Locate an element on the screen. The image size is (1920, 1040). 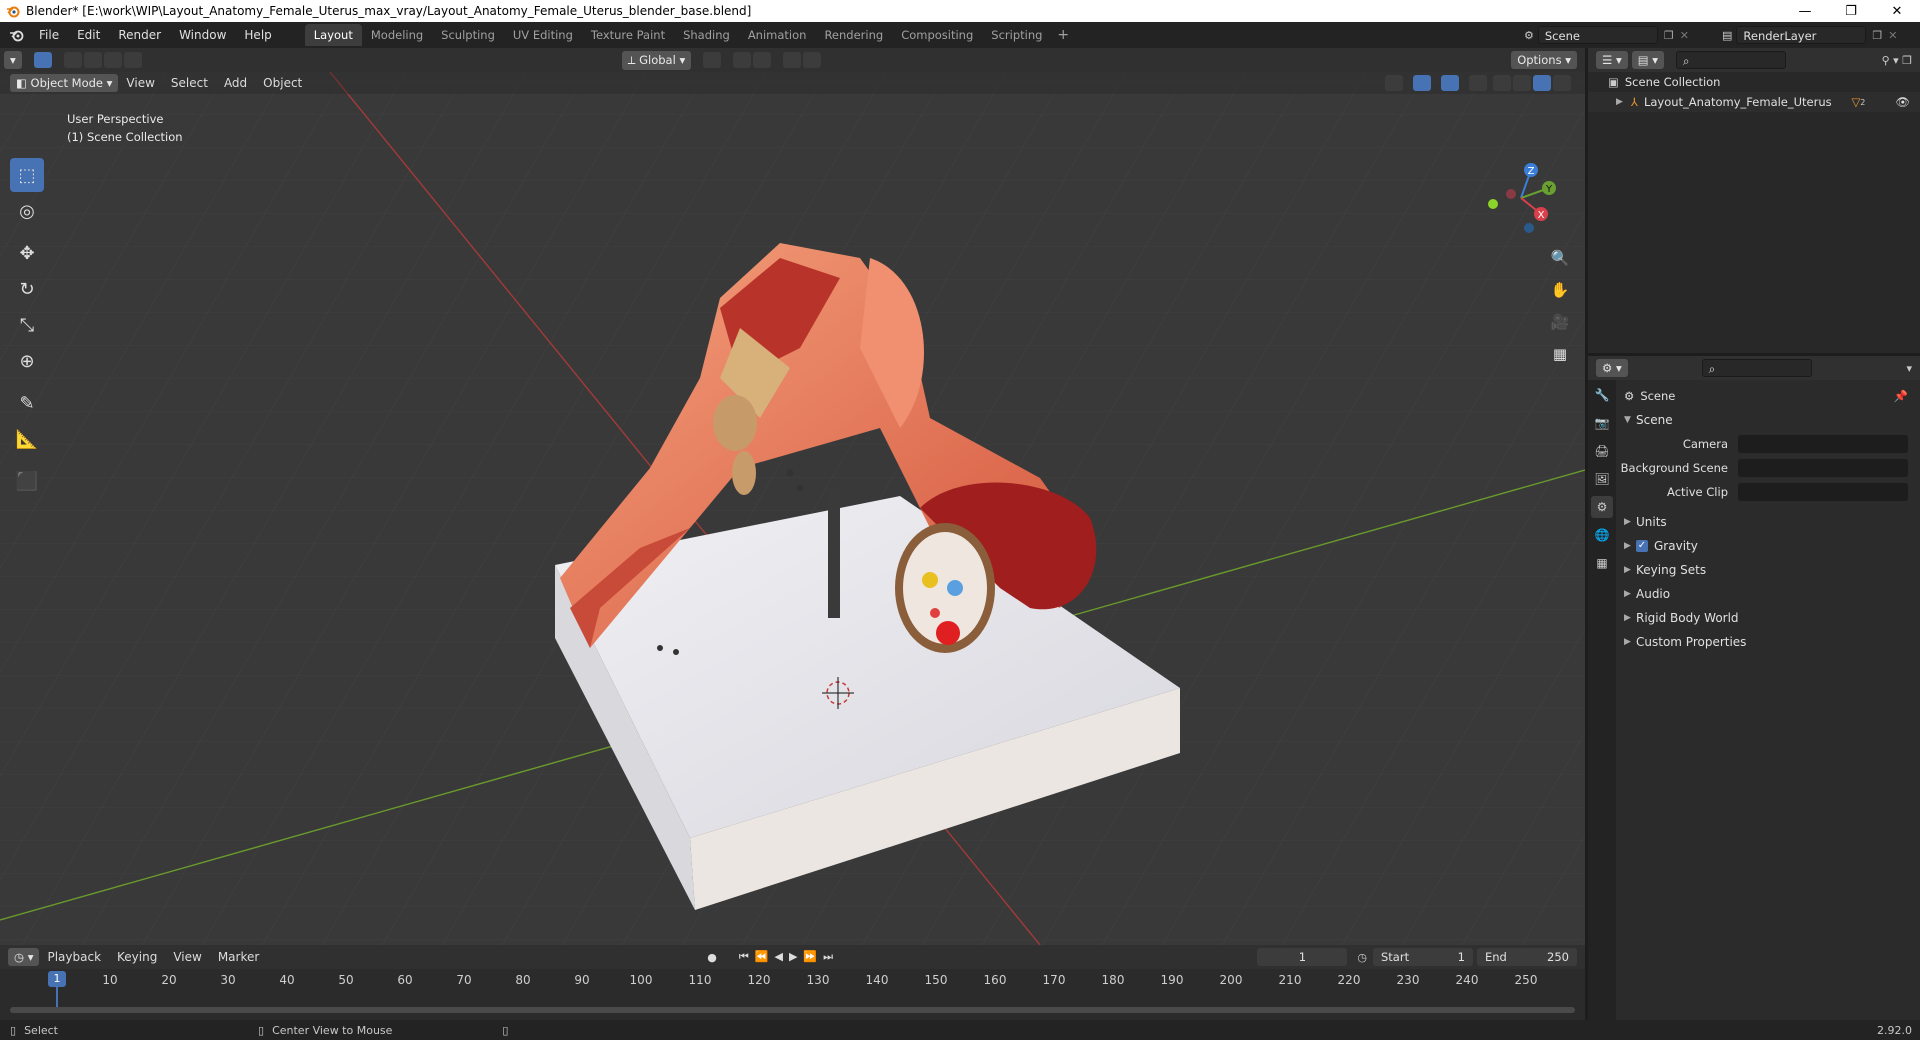
delete-scene-icon: ✕ is located at coordinates (1684, 35).